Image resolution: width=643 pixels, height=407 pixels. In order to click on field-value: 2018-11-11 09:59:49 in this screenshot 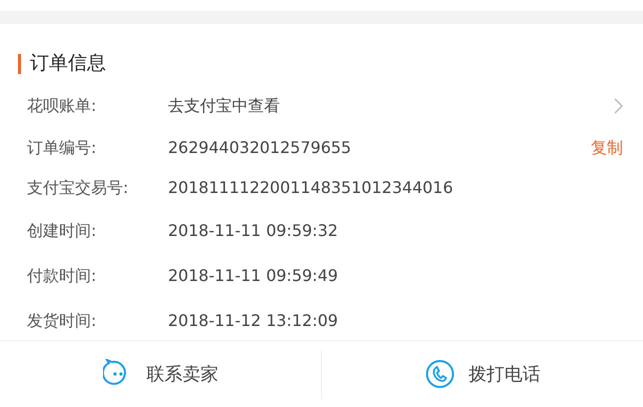, I will do `click(253, 275)`.